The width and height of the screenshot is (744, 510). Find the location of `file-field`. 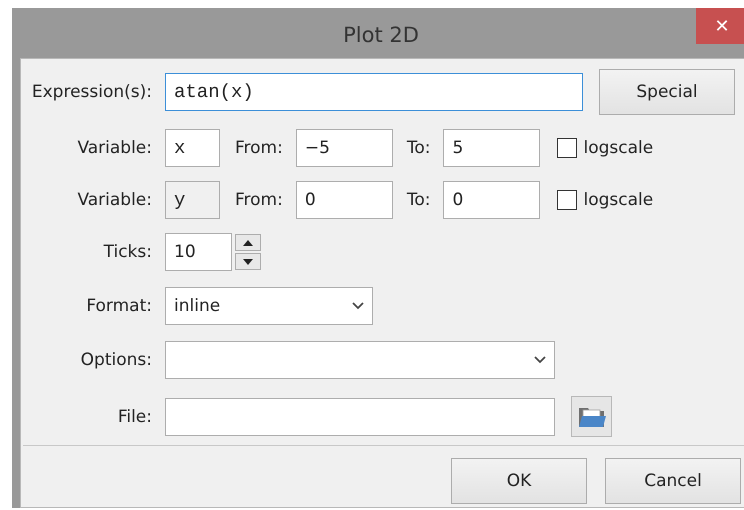

file-field is located at coordinates (360, 417).